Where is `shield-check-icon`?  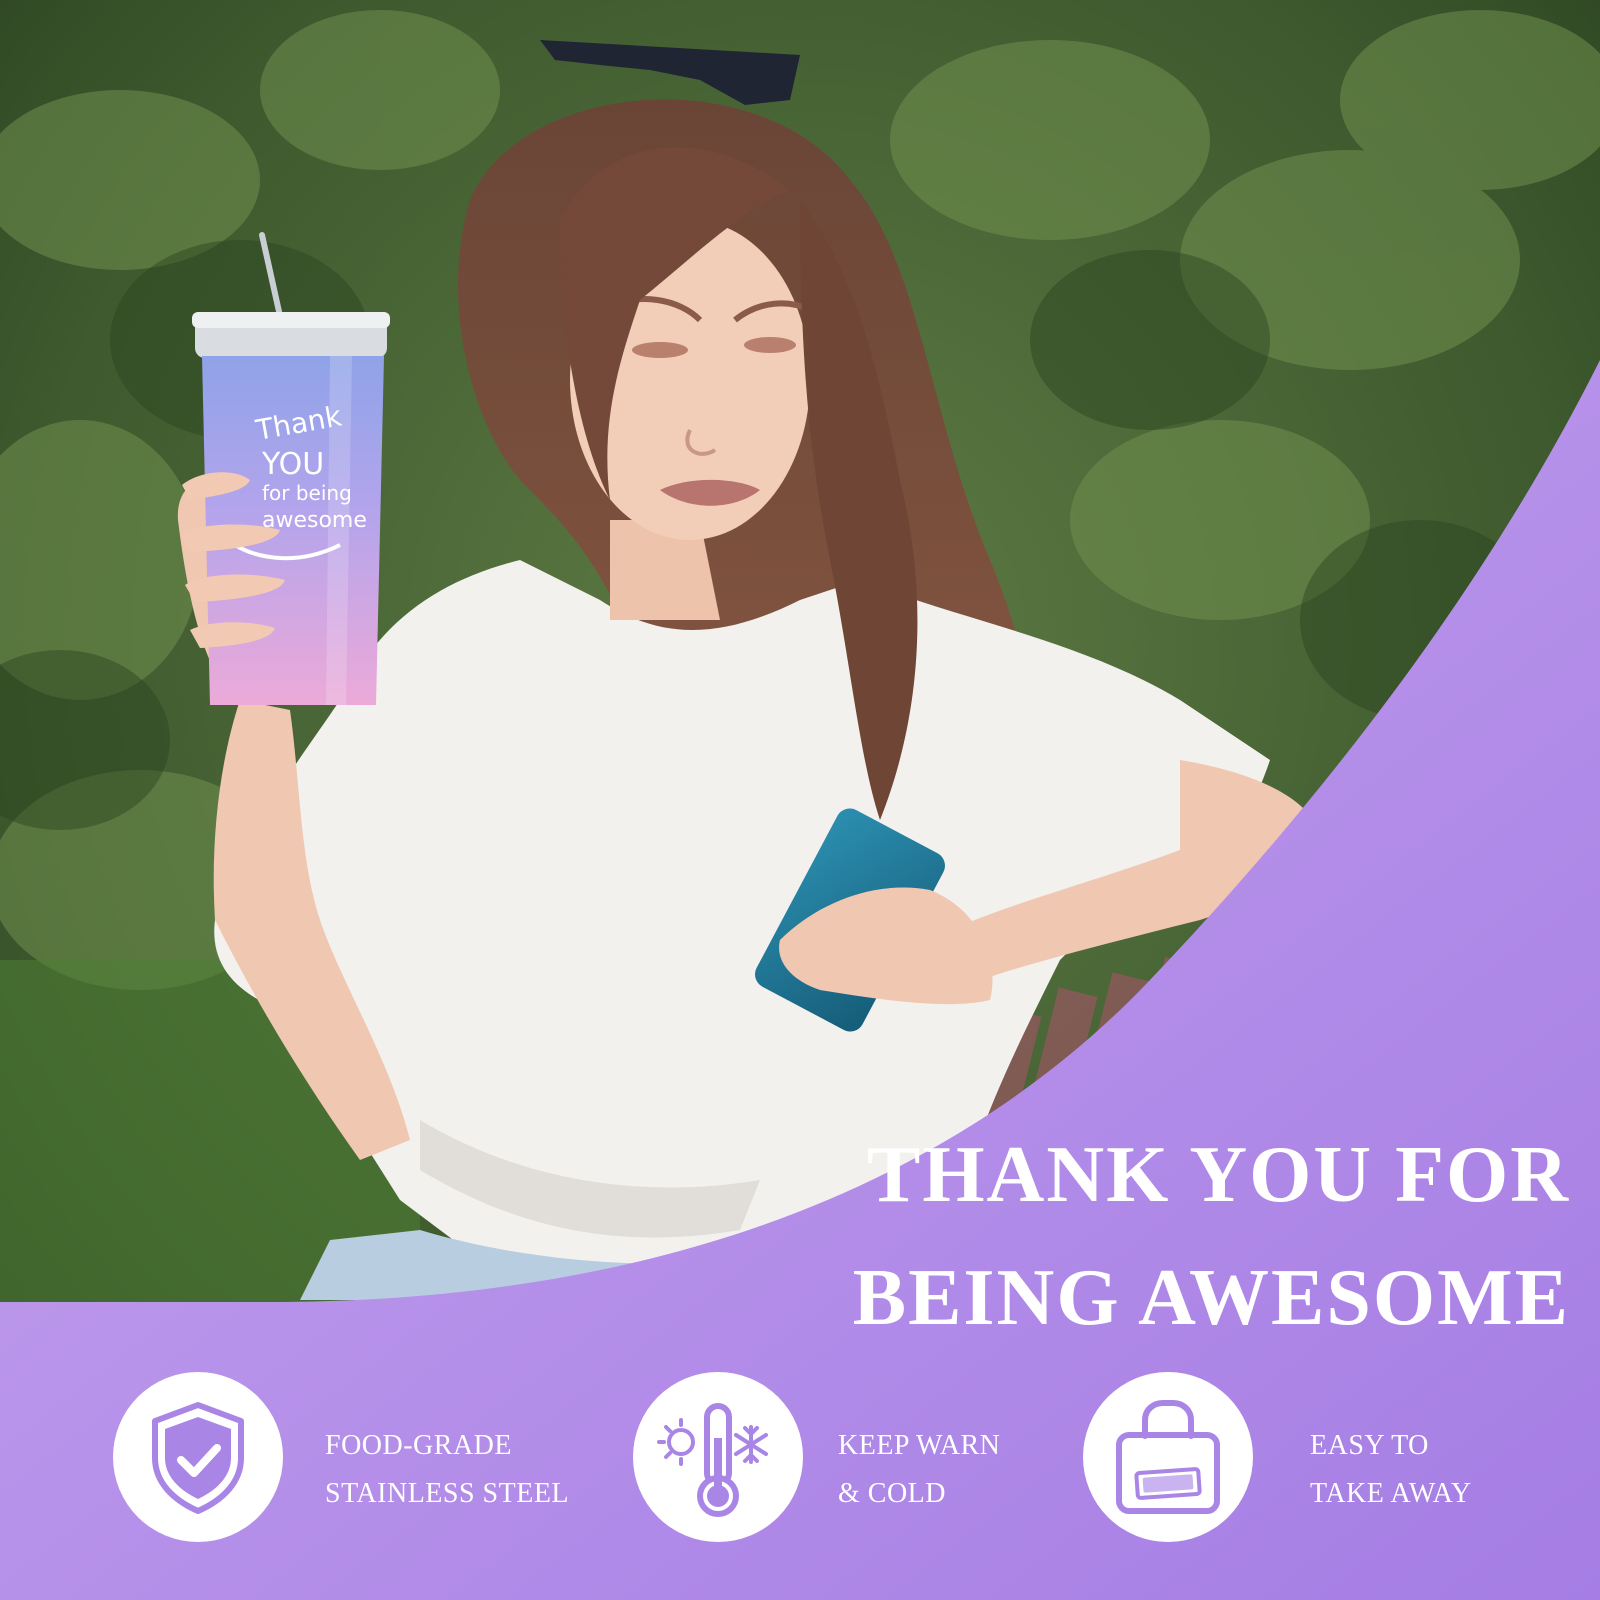 shield-check-icon is located at coordinates (198, 1458).